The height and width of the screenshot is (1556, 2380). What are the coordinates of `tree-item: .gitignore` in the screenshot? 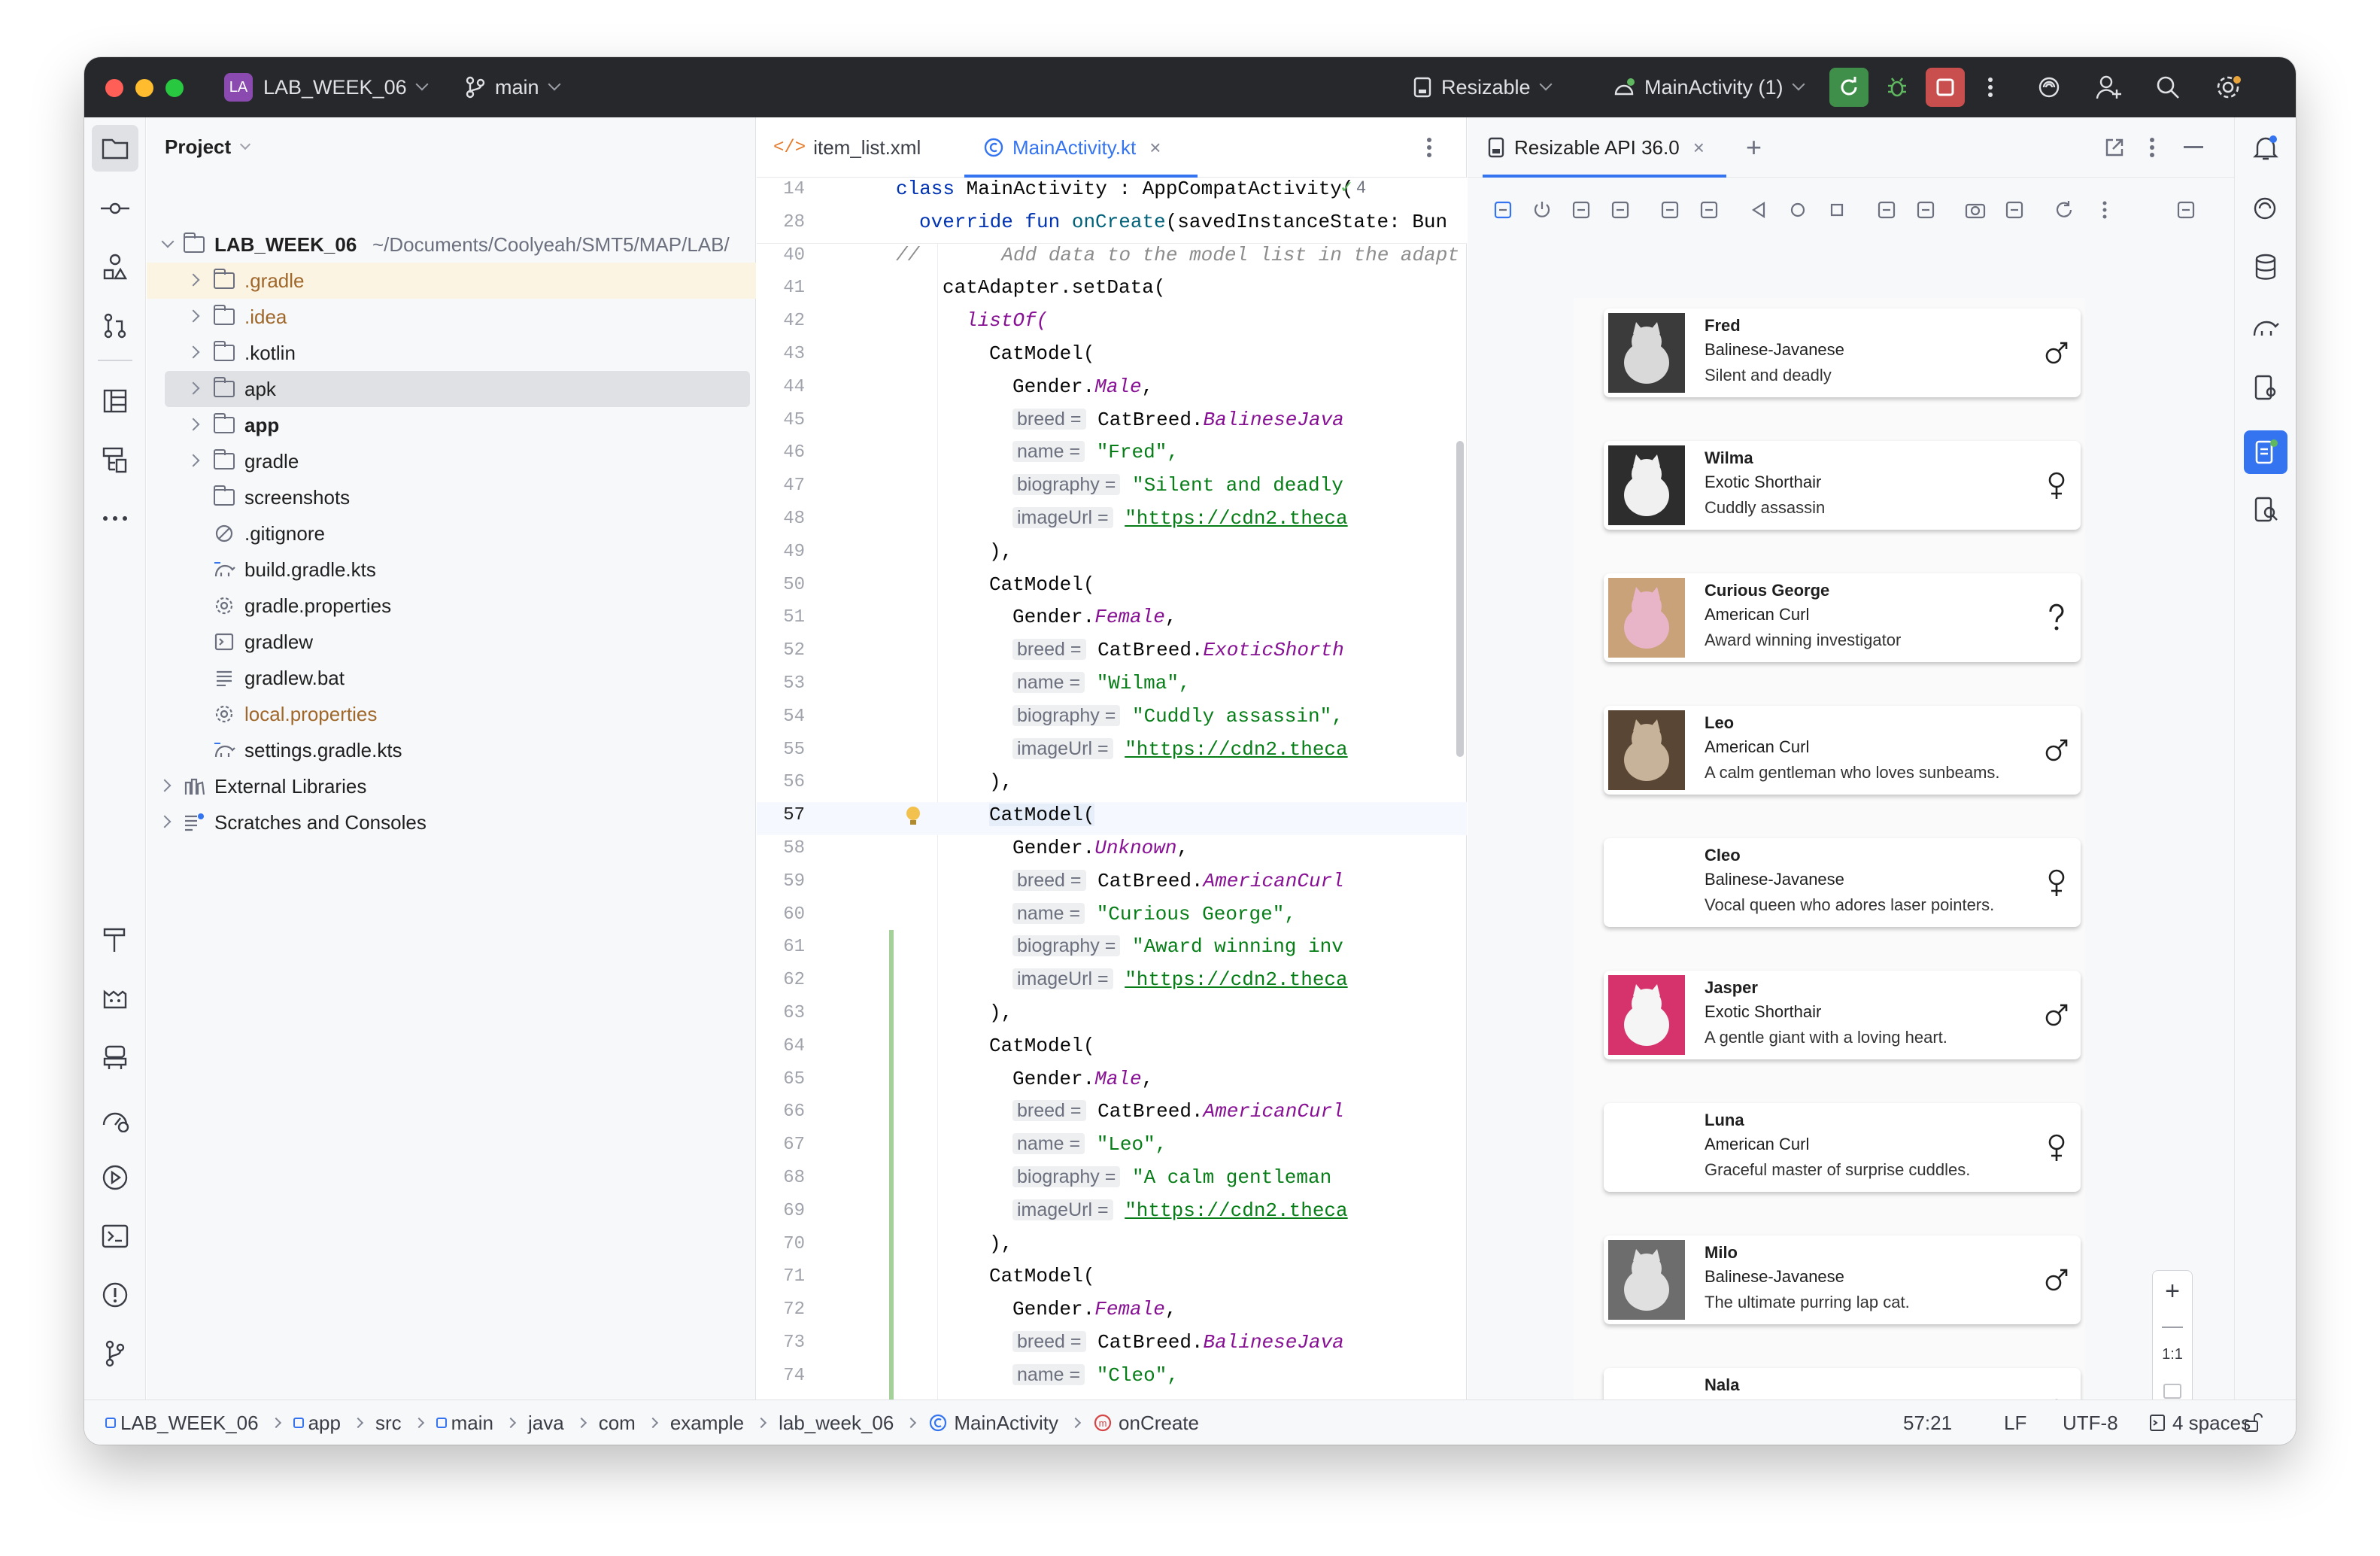 It's located at (451, 533).